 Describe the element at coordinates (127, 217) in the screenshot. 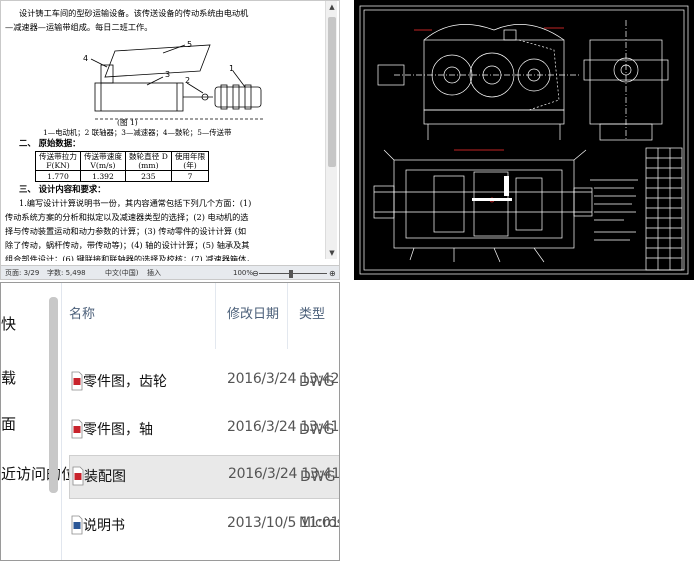

I see `document-line: 传动系统方案的分析和拟定以及减速器类型的选择；(2) 电动机的选` at that location.